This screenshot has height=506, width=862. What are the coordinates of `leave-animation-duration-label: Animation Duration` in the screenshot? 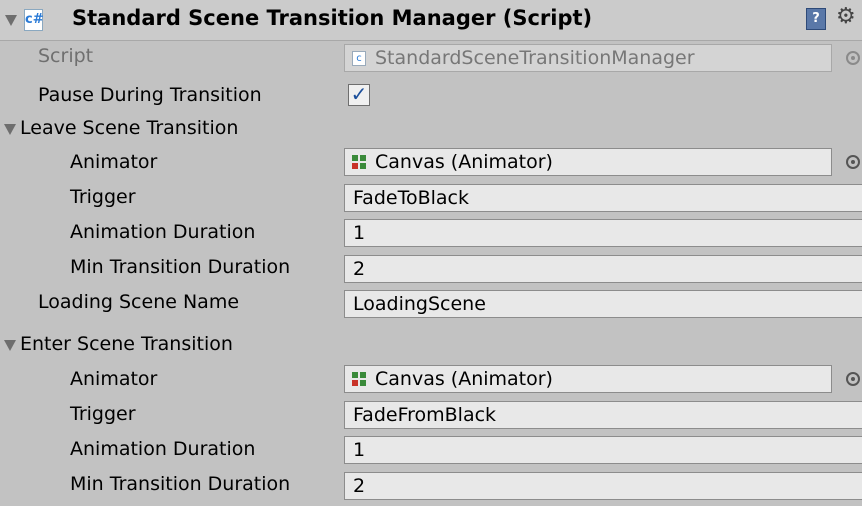 It's located at (163, 232).